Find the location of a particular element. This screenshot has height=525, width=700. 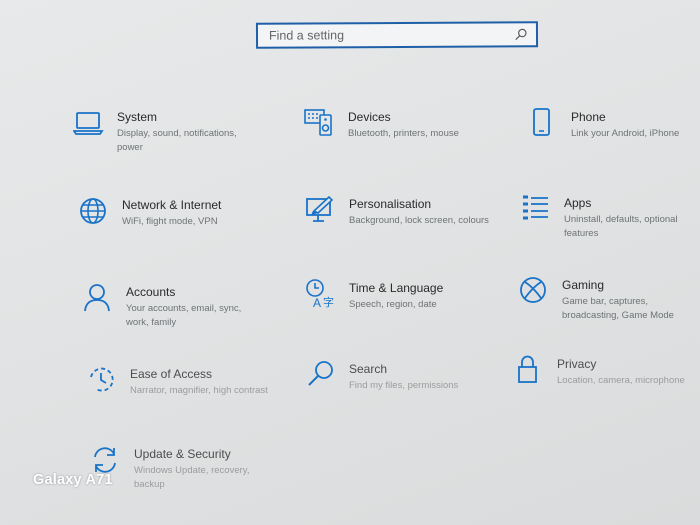

search-icon is located at coordinates (521, 34).